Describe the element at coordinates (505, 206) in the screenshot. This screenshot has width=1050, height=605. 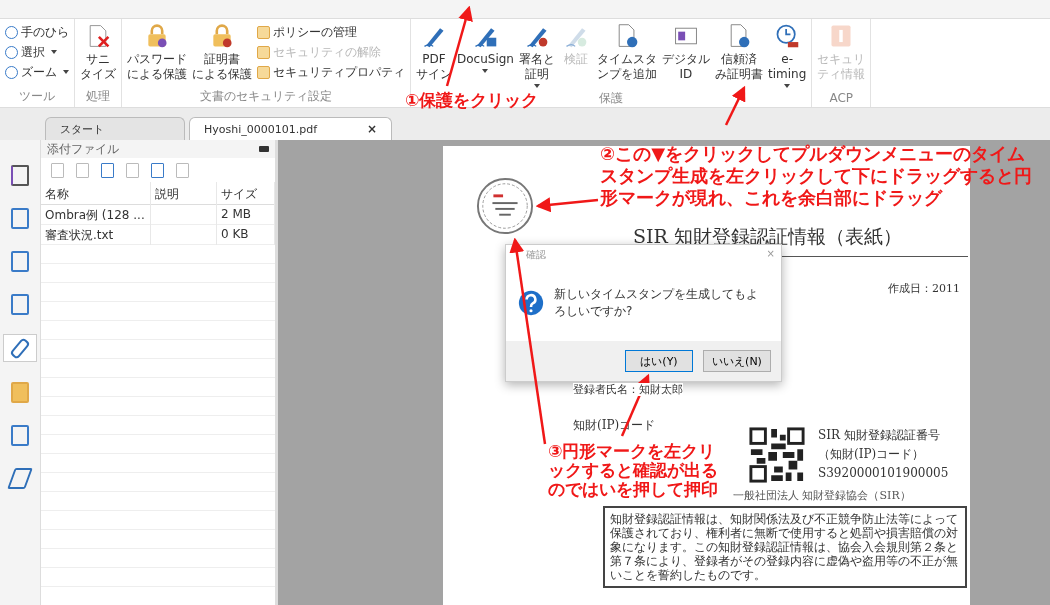
I see `stamp-seal-icon` at that location.